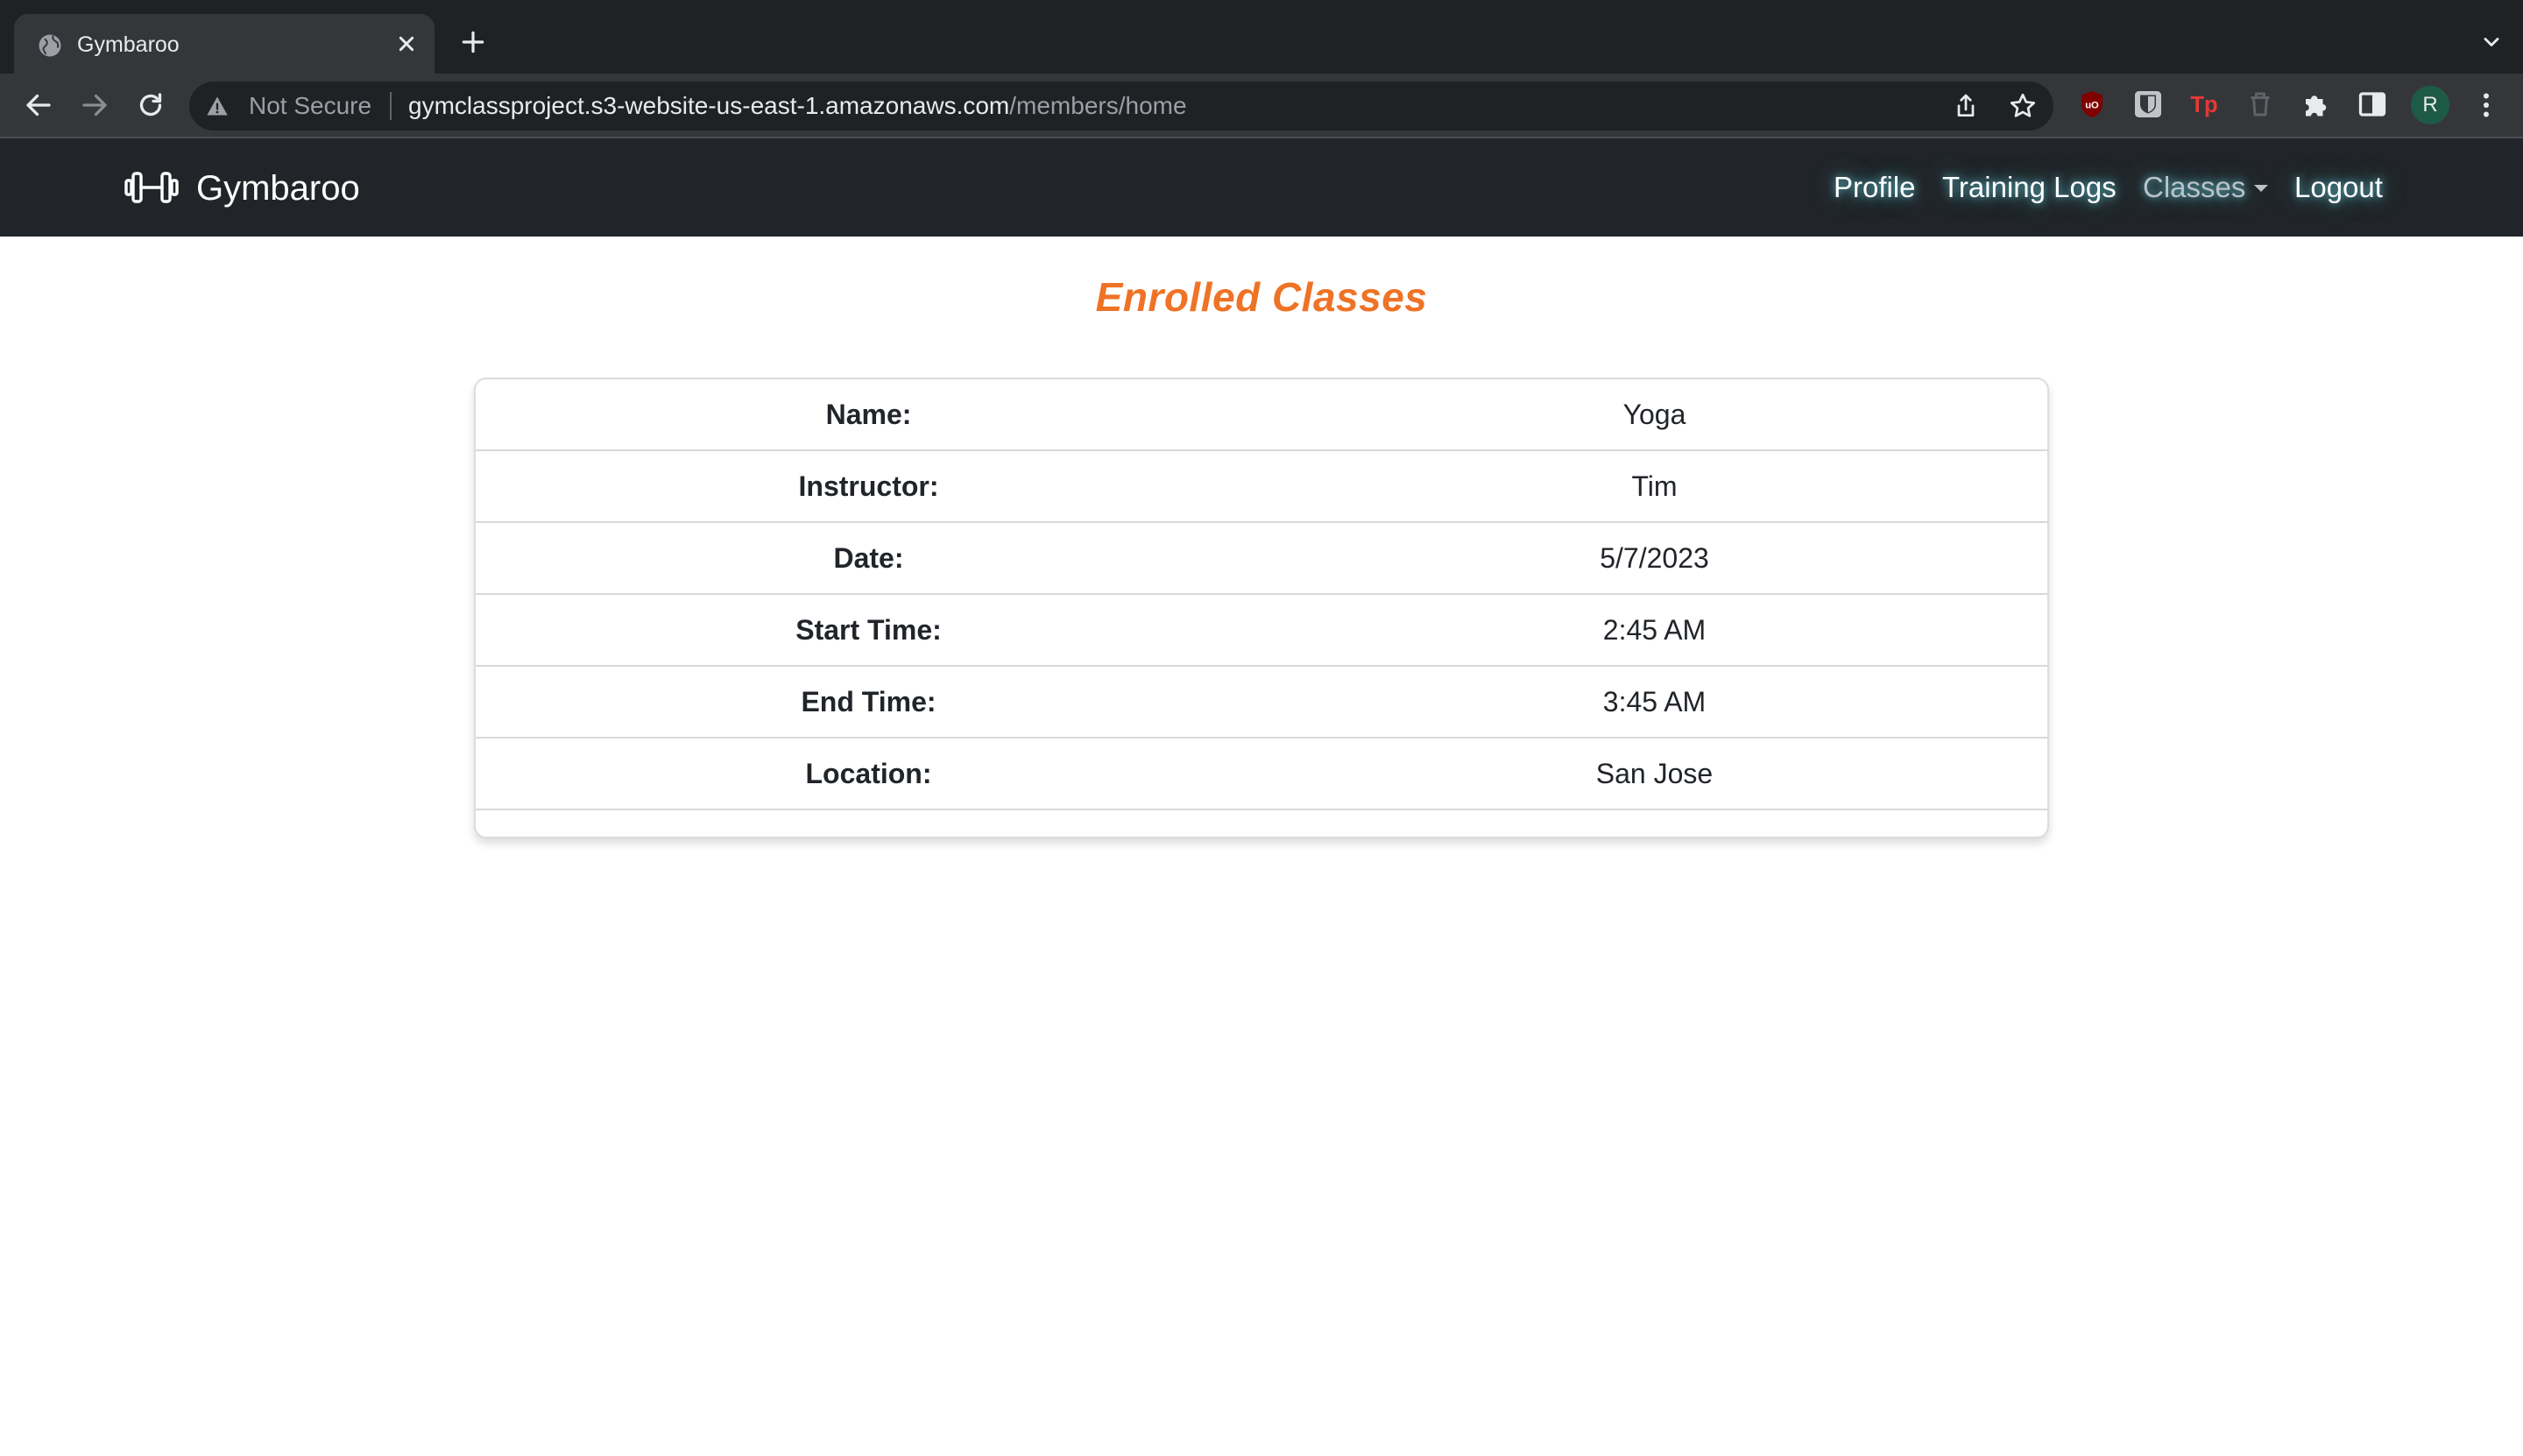 Image resolution: width=2523 pixels, height=1456 pixels. I want to click on detail-label: Name:, so click(868, 414).